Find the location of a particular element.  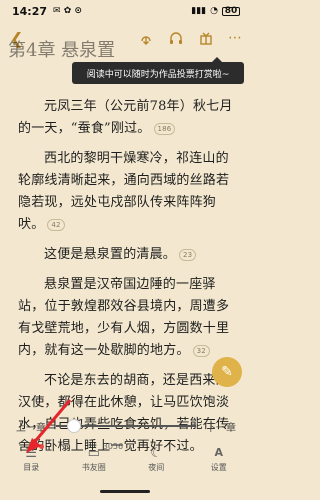

headphones-icon is located at coordinates (176, 38).